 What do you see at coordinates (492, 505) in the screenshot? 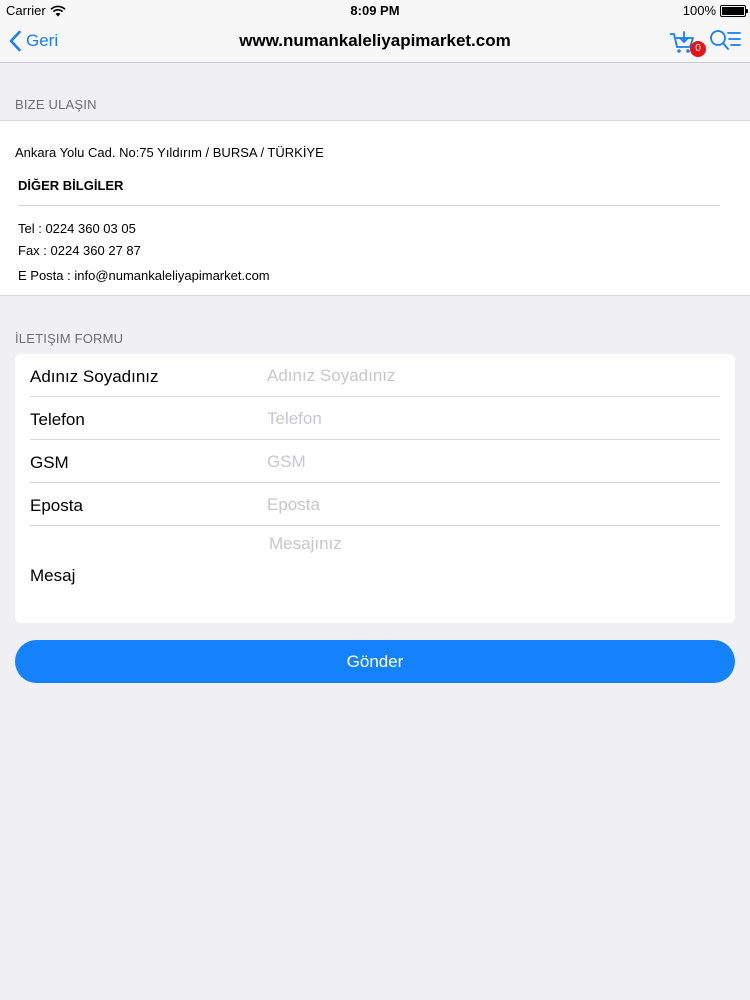
I see `email-input` at bounding box center [492, 505].